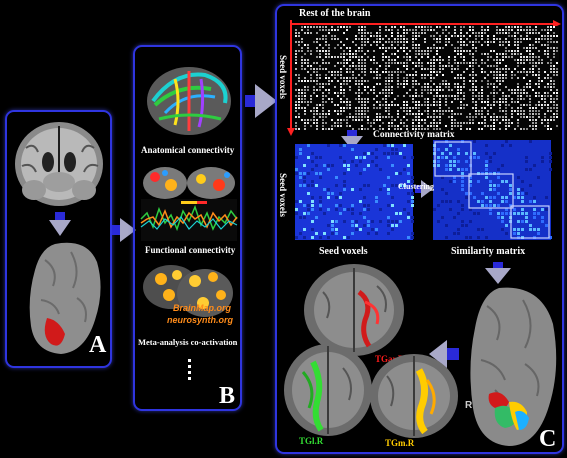  Describe the element at coordinates (188, 150) in the screenshot. I see `anatomical-connectivity-label: Anatomical connectivity` at that location.